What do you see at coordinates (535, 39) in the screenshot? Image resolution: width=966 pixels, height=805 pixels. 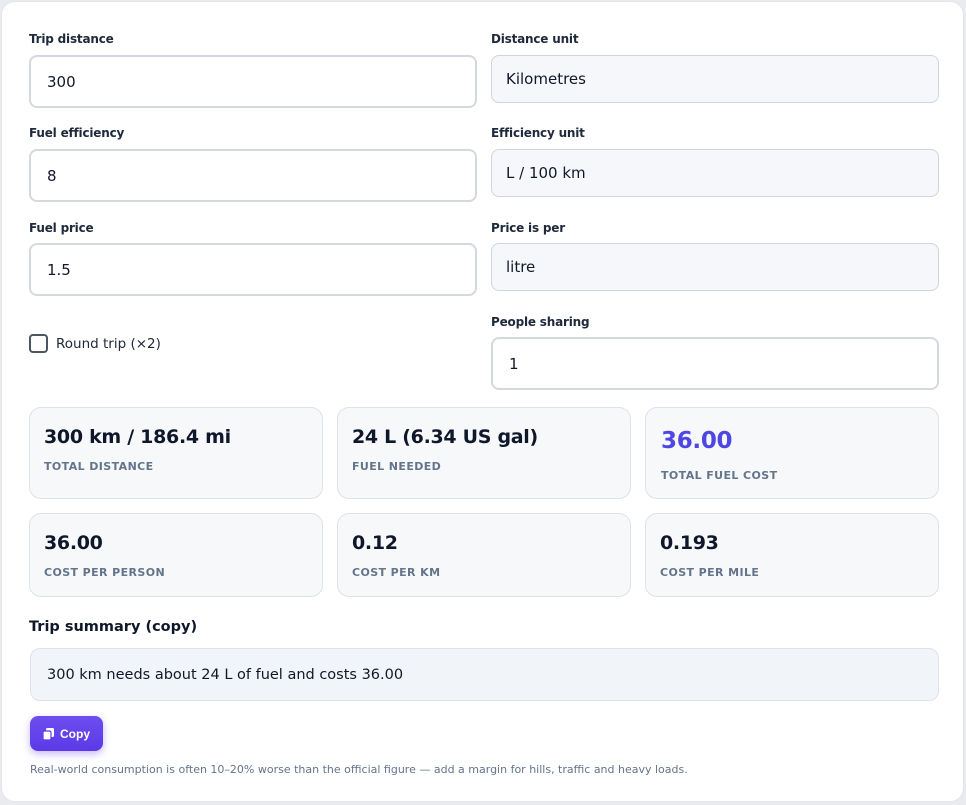 I see `distance-unit-label: Distance unit` at bounding box center [535, 39].